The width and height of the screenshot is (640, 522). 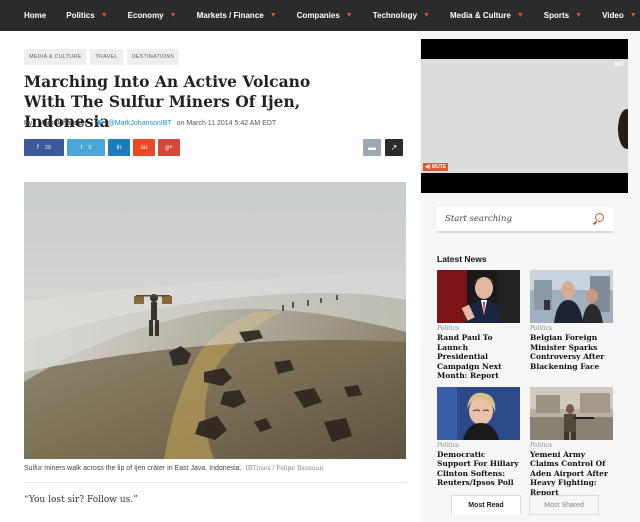 I want to click on googleplus-share-button: g+, so click(x=169, y=147).